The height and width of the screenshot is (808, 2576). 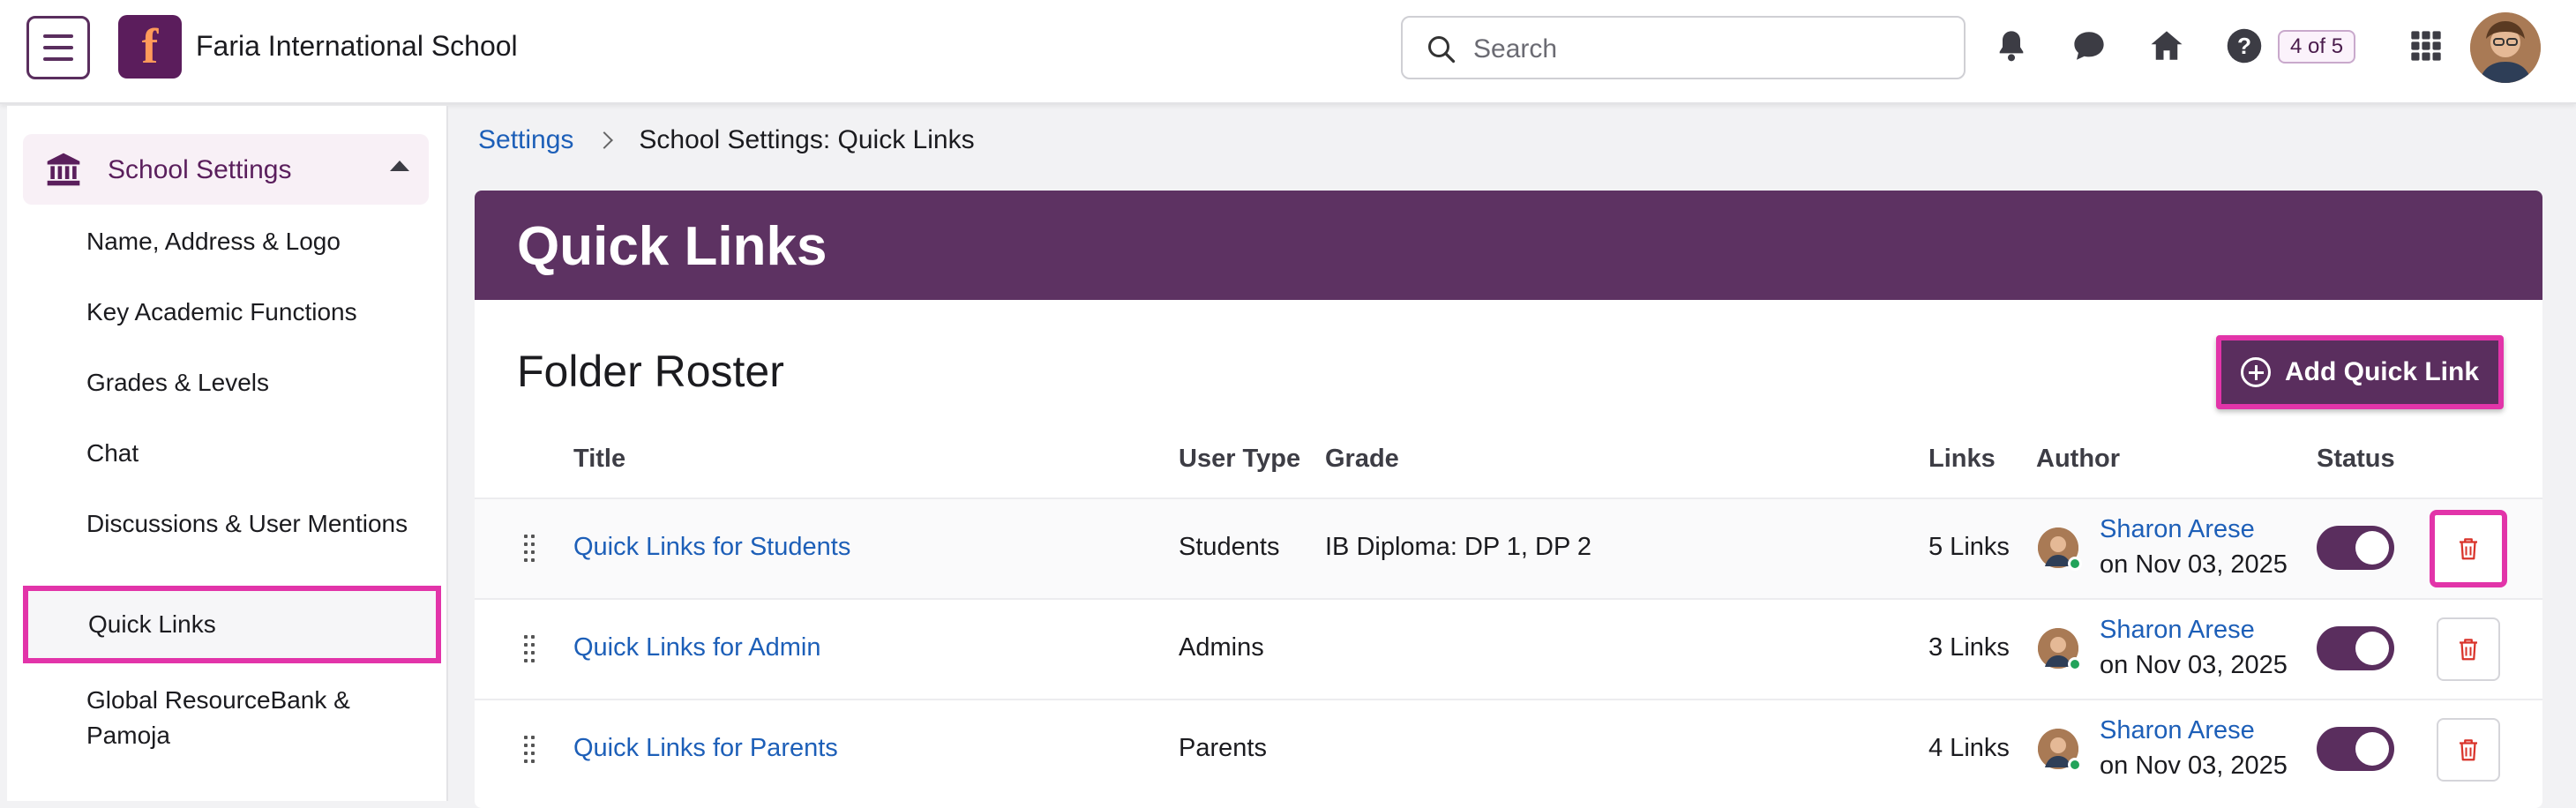 What do you see at coordinates (525, 140) in the screenshot?
I see `breadcrumb-settings-link: Settings` at bounding box center [525, 140].